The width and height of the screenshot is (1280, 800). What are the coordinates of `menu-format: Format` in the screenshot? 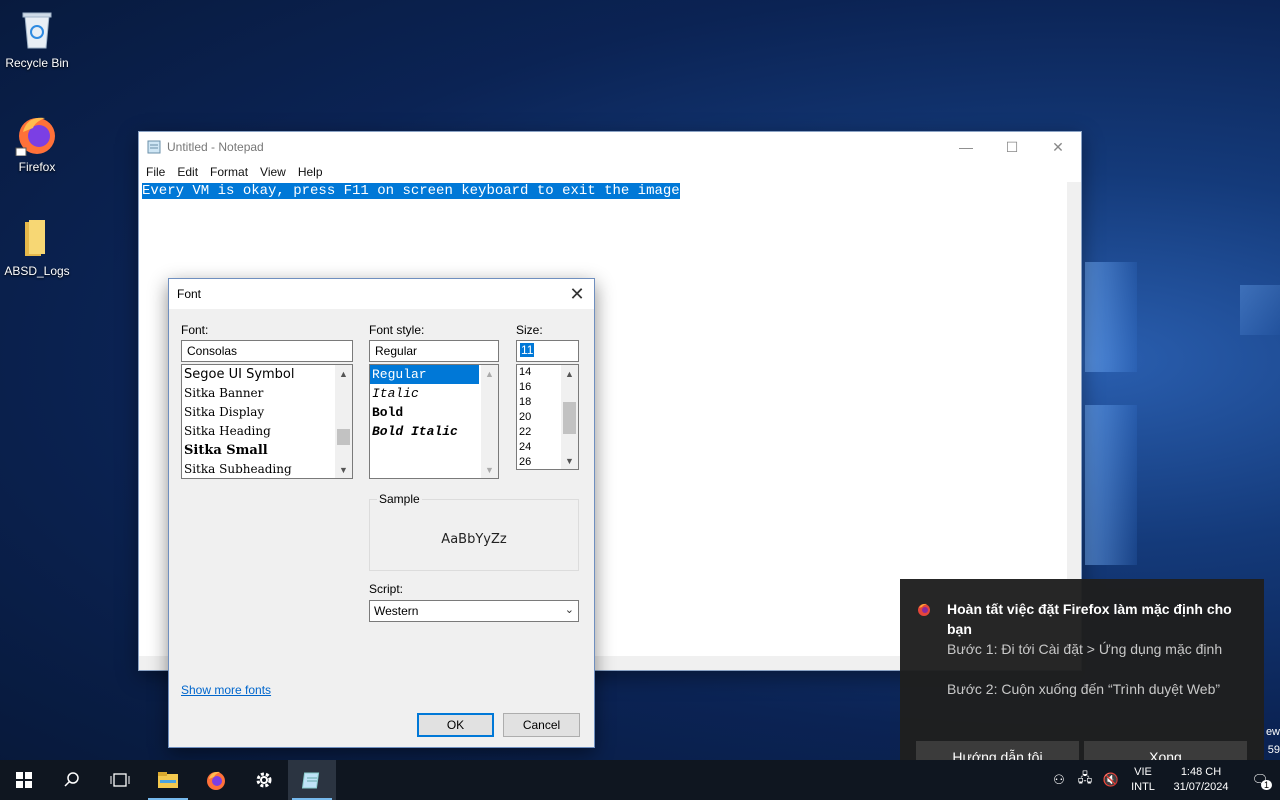 It's located at (229, 172).